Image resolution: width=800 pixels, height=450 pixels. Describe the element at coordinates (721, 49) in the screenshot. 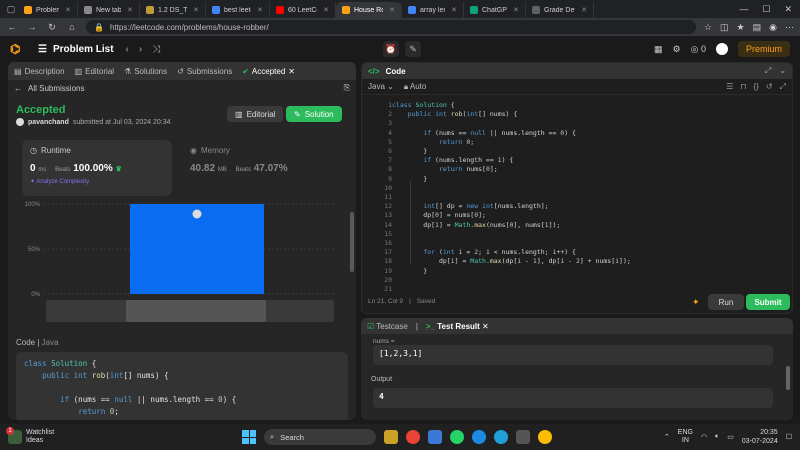

I see `avatar` at that location.